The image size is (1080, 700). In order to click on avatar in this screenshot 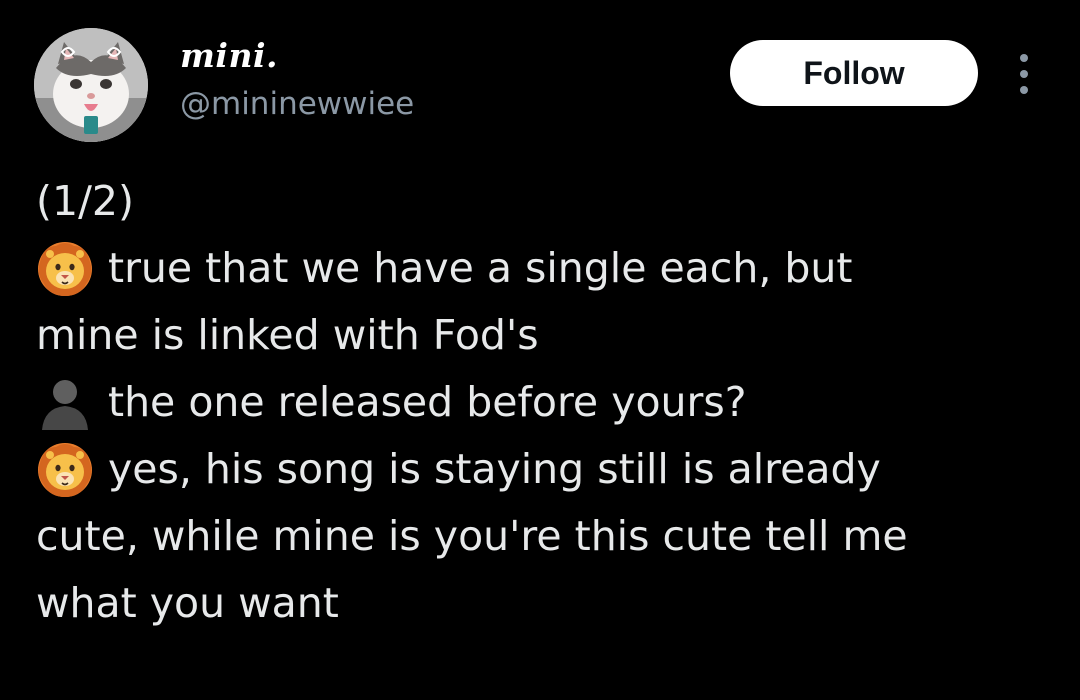, I will do `click(91, 85)`.